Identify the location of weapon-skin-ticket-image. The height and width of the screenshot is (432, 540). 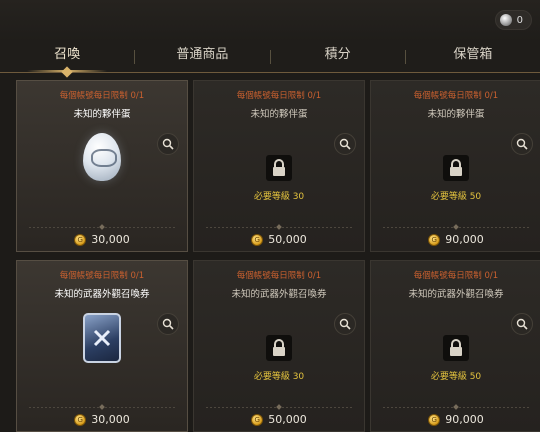
(102, 338).